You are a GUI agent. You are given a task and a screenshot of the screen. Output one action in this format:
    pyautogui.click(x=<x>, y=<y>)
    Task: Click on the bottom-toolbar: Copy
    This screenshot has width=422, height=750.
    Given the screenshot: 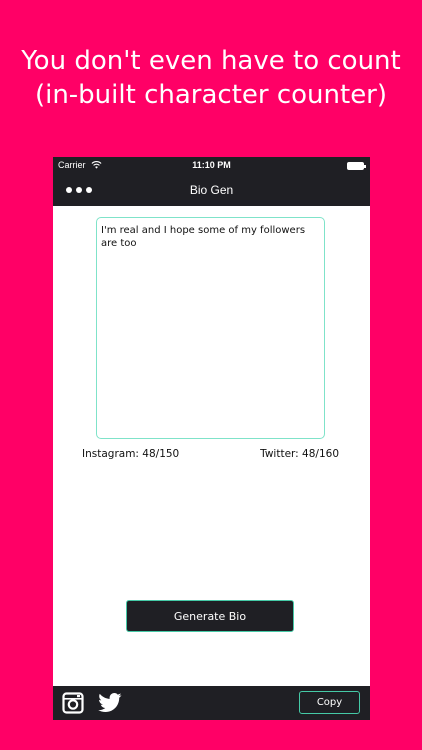 What is the action you would take?
    pyautogui.click(x=211, y=703)
    